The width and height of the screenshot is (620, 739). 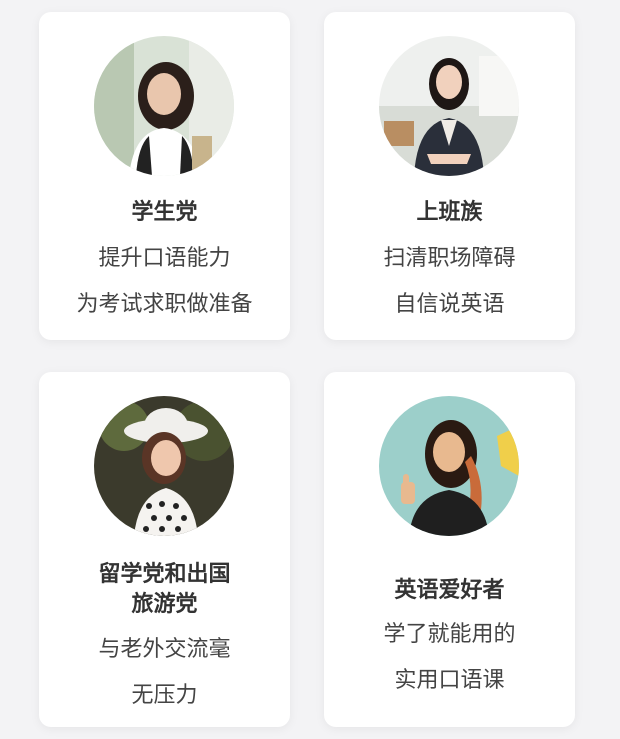 I want to click on card-line-1: 扫清职场障碍, so click(x=449, y=258).